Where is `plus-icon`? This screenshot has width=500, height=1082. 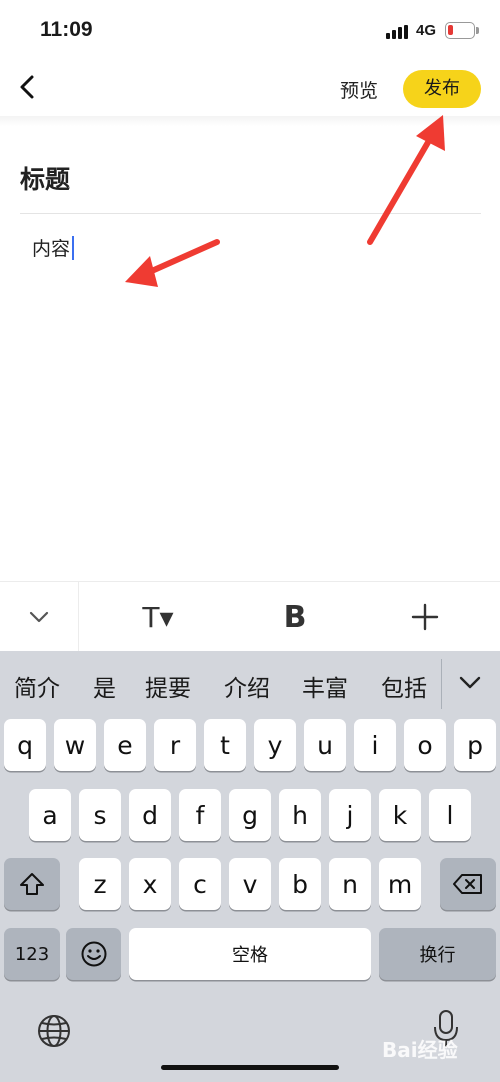 plus-icon is located at coordinates (425, 617).